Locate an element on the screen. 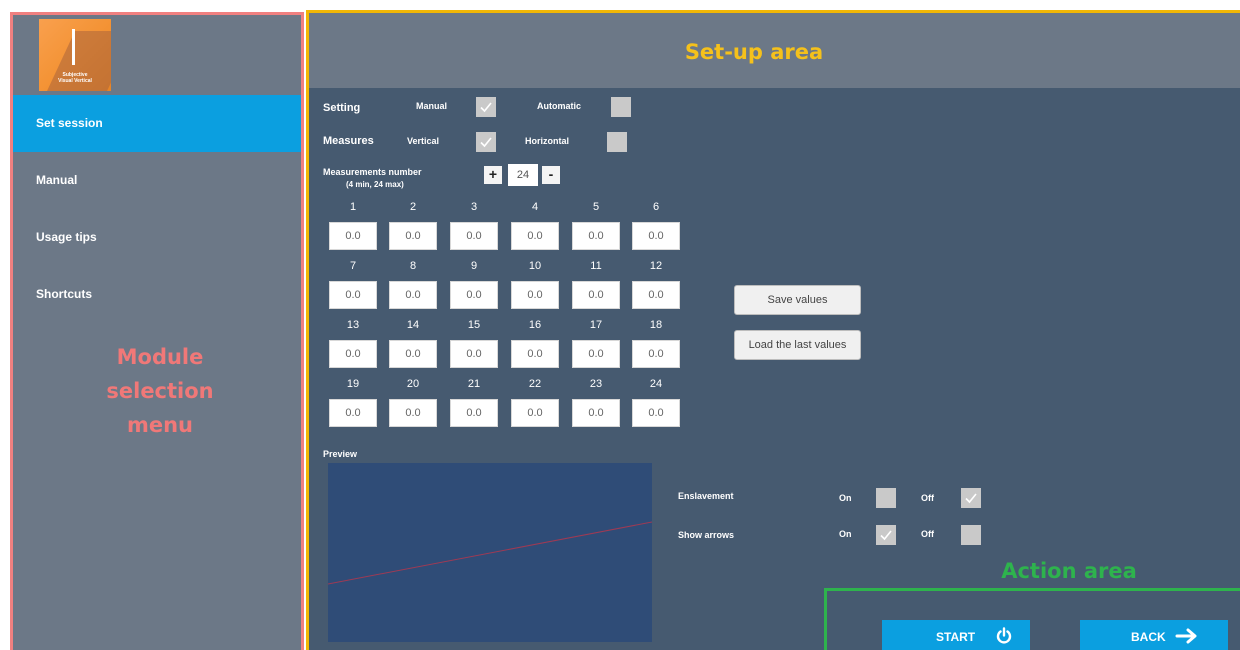 The height and width of the screenshot is (650, 1240). setting-manual-checkbox is located at coordinates (486, 107).